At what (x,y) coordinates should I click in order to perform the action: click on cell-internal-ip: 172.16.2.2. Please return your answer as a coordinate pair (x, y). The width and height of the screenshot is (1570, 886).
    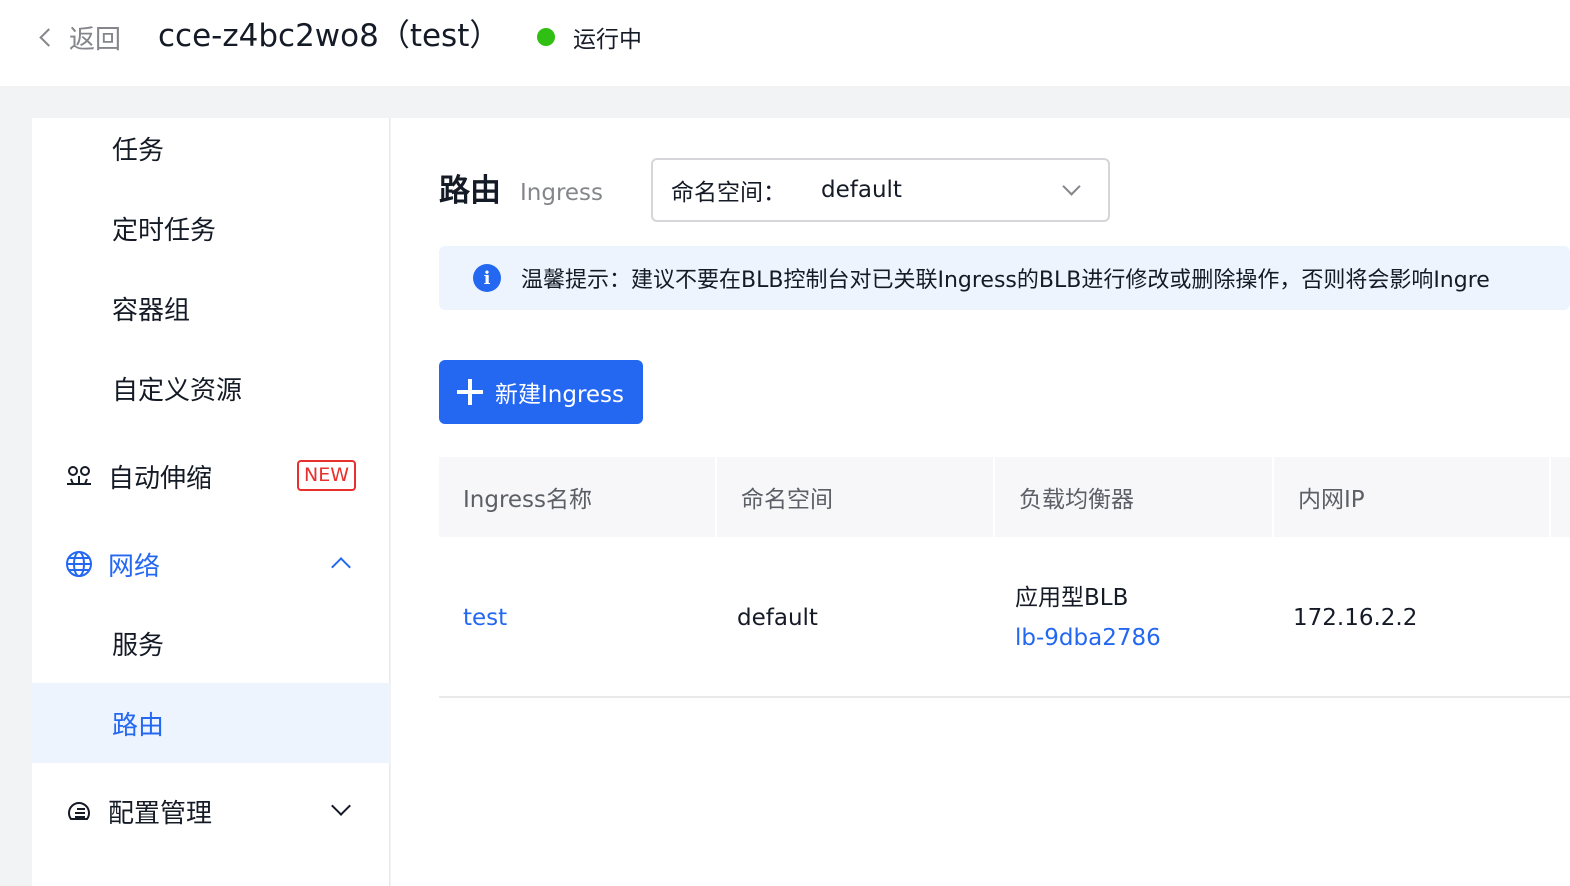
    Looking at the image, I should click on (1407, 617).